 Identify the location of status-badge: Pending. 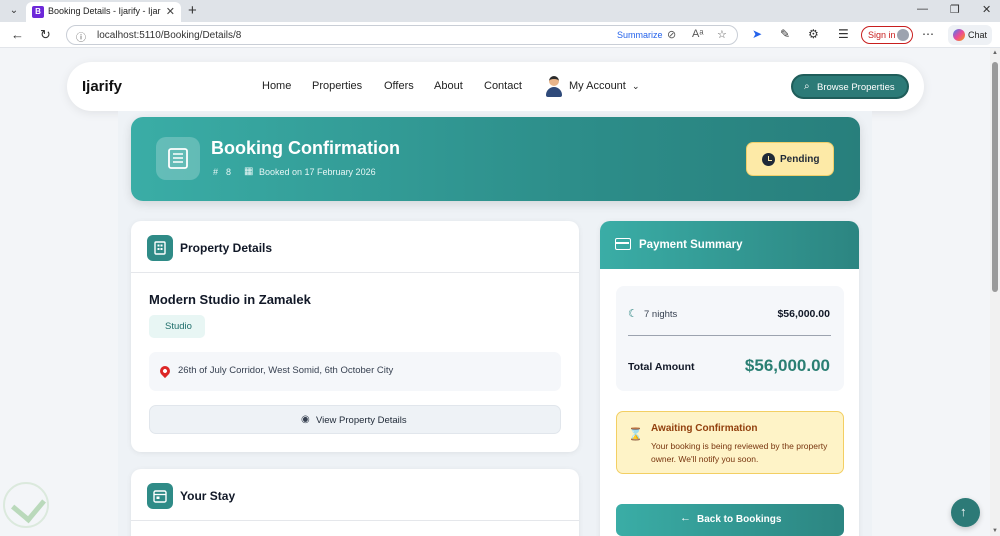
(790, 159).